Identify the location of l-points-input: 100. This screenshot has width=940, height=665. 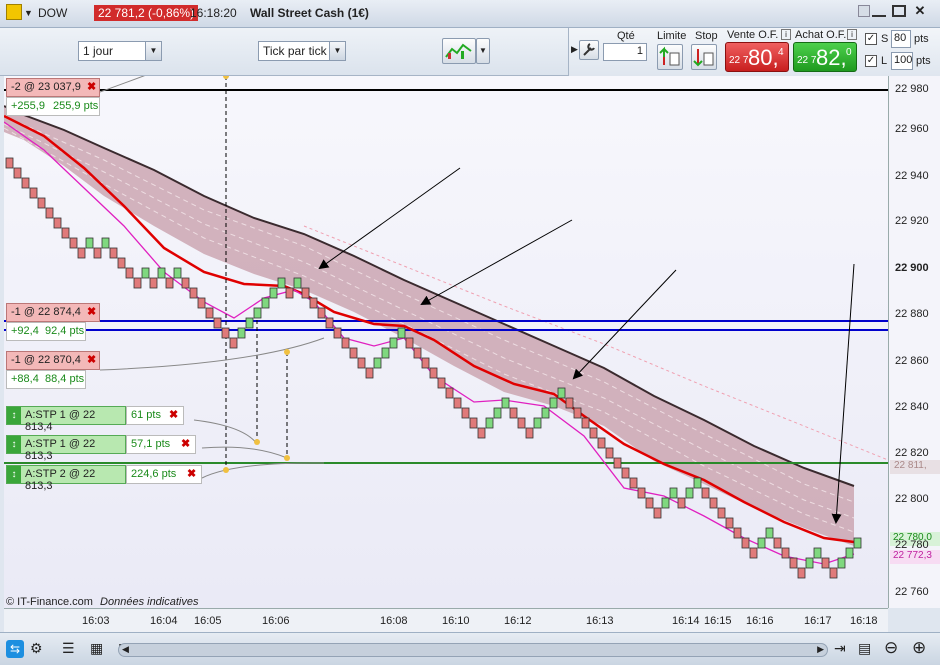
(902, 61).